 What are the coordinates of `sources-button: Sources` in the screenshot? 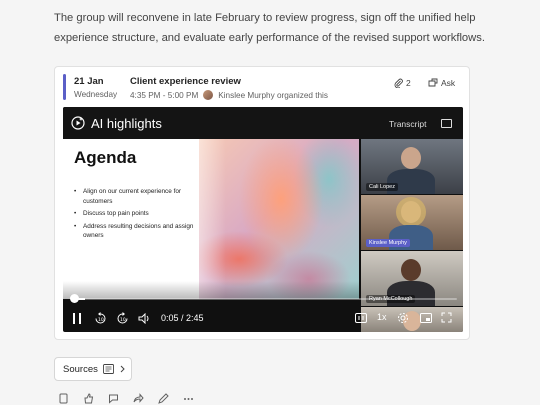 It's located at (93, 369).